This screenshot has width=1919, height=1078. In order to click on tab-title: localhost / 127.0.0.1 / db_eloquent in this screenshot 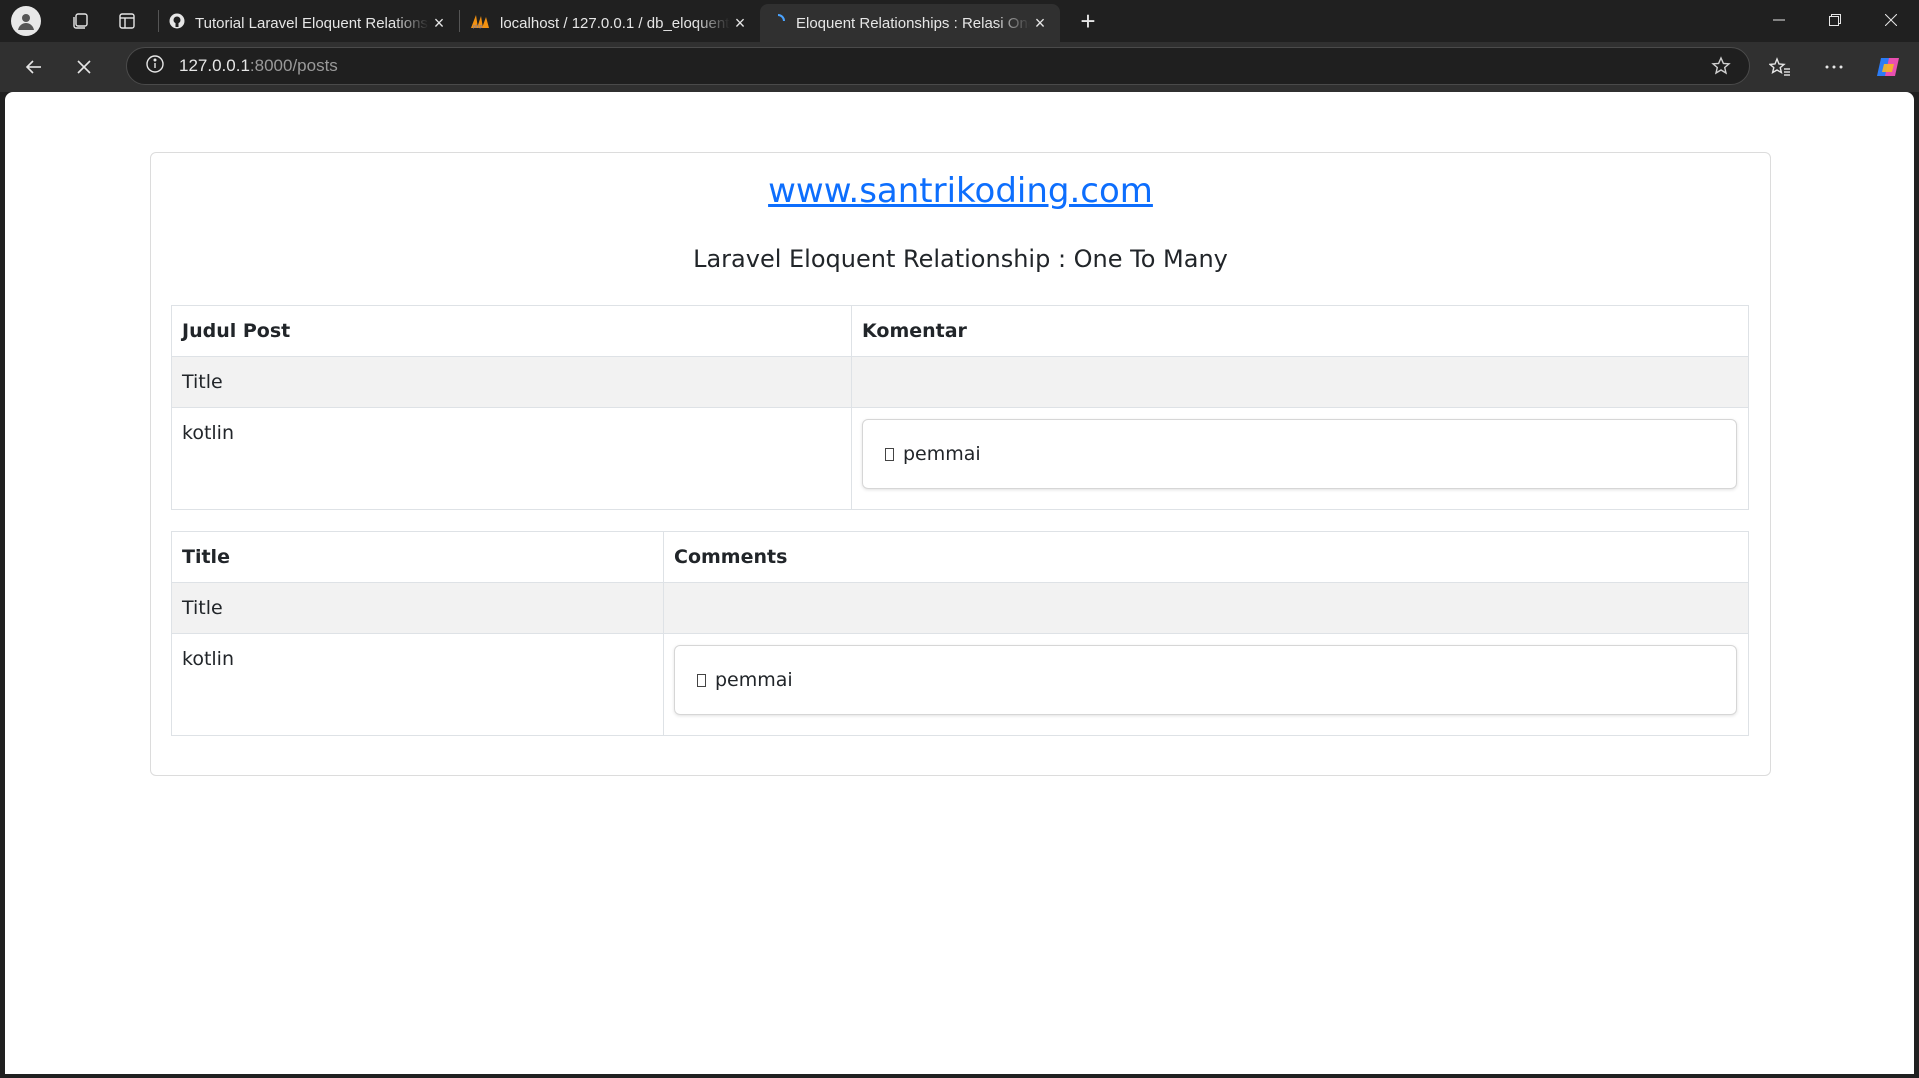, I will do `click(615, 23)`.